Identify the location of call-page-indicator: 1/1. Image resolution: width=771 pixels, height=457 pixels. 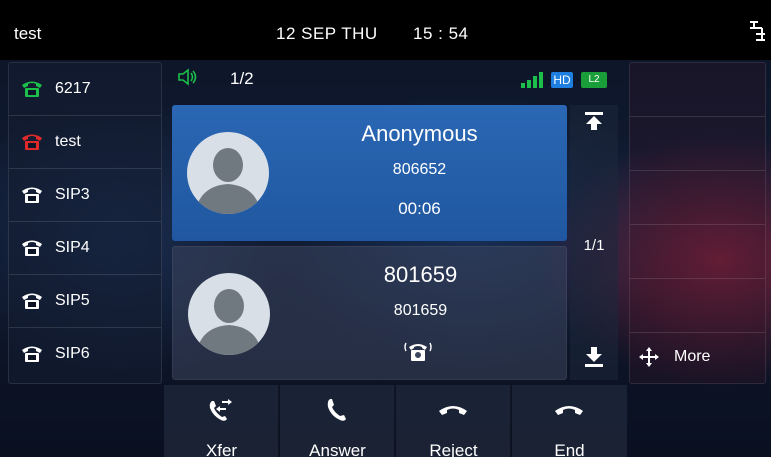
(594, 245).